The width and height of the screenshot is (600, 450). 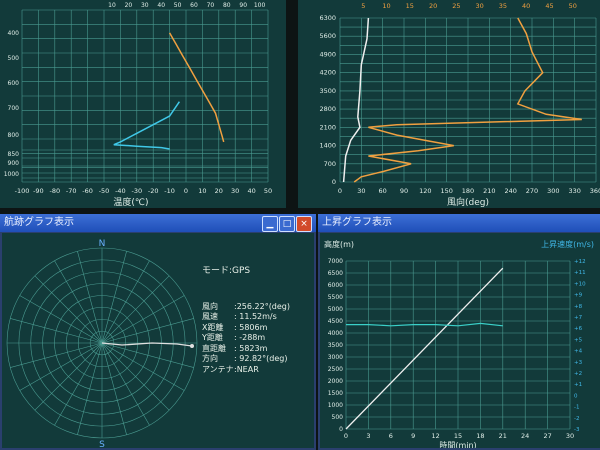 What do you see at coordinates (580, 262) in the screenshot?
I see `right-tick-label: +12` at bounding box center [580, 262].